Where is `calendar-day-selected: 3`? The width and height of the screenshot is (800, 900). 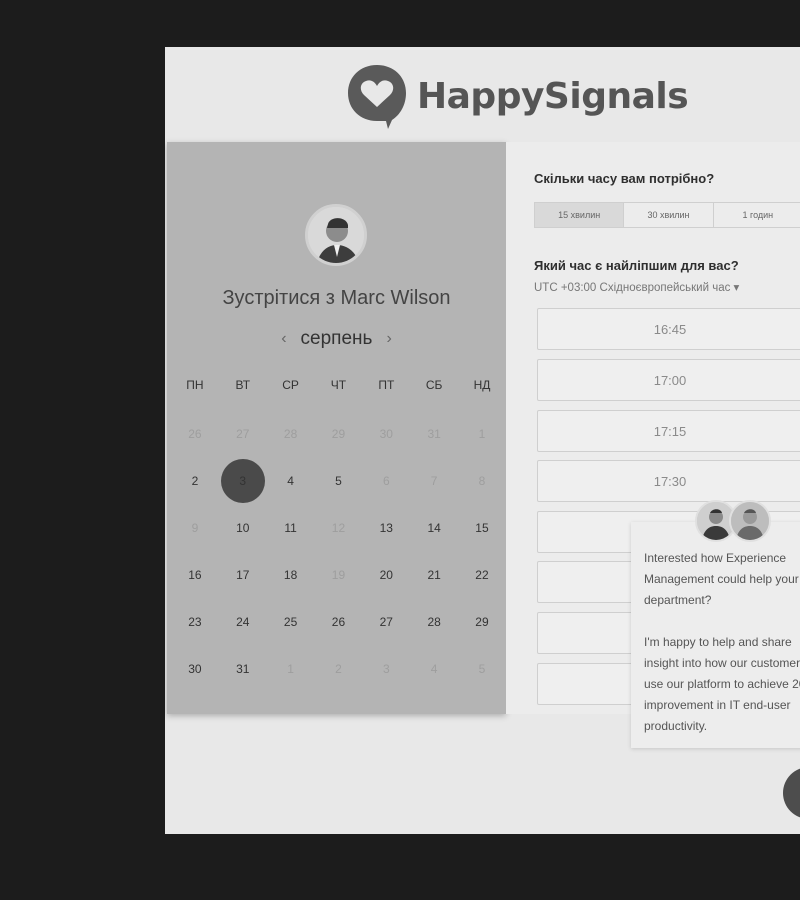 calendar-day-selected: 3 is located at coordinates (243, 481).